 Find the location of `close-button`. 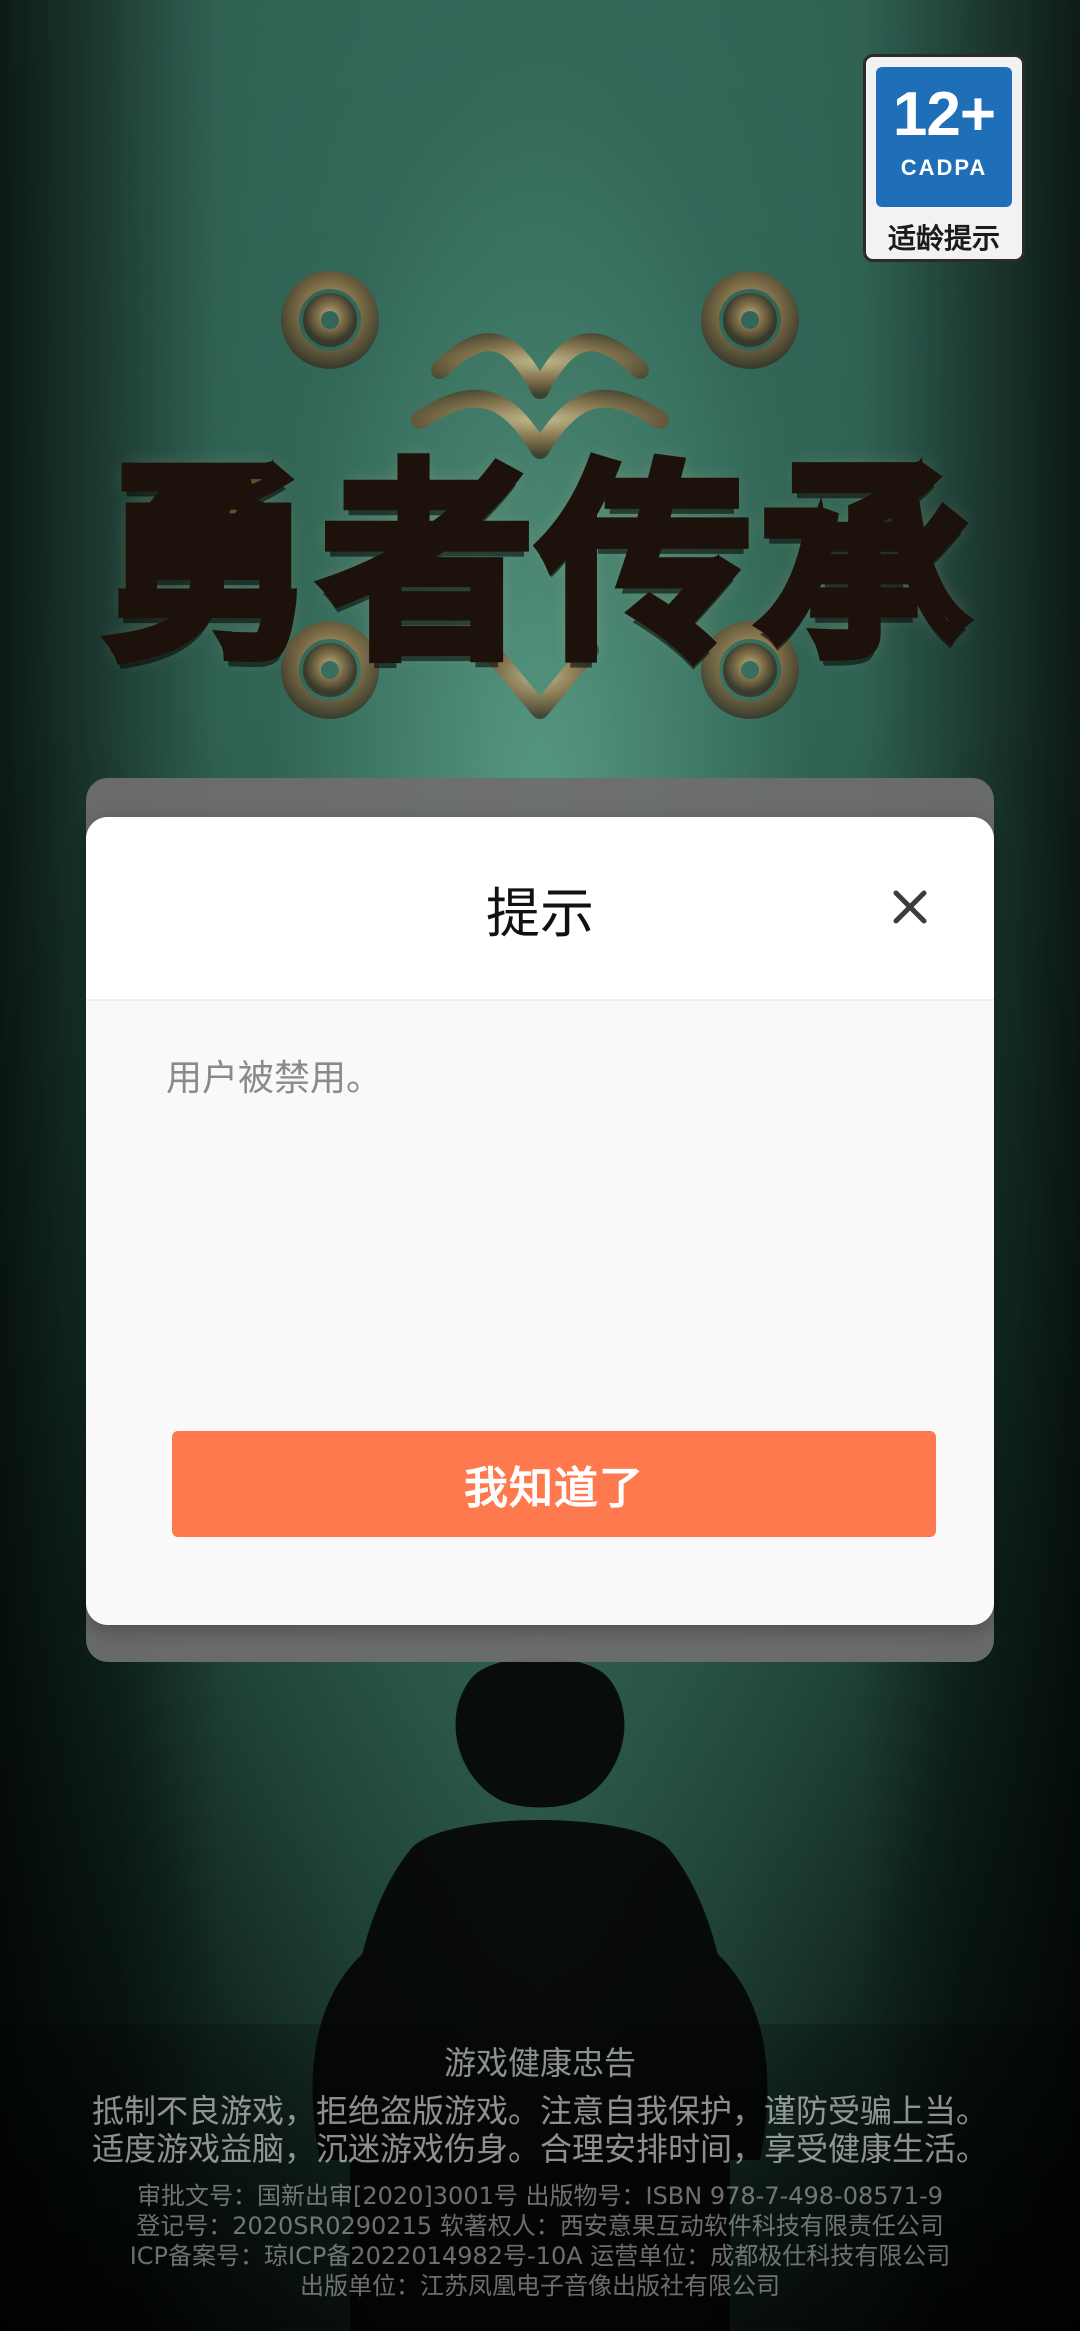

close-button is located at coordinates (910, 907).